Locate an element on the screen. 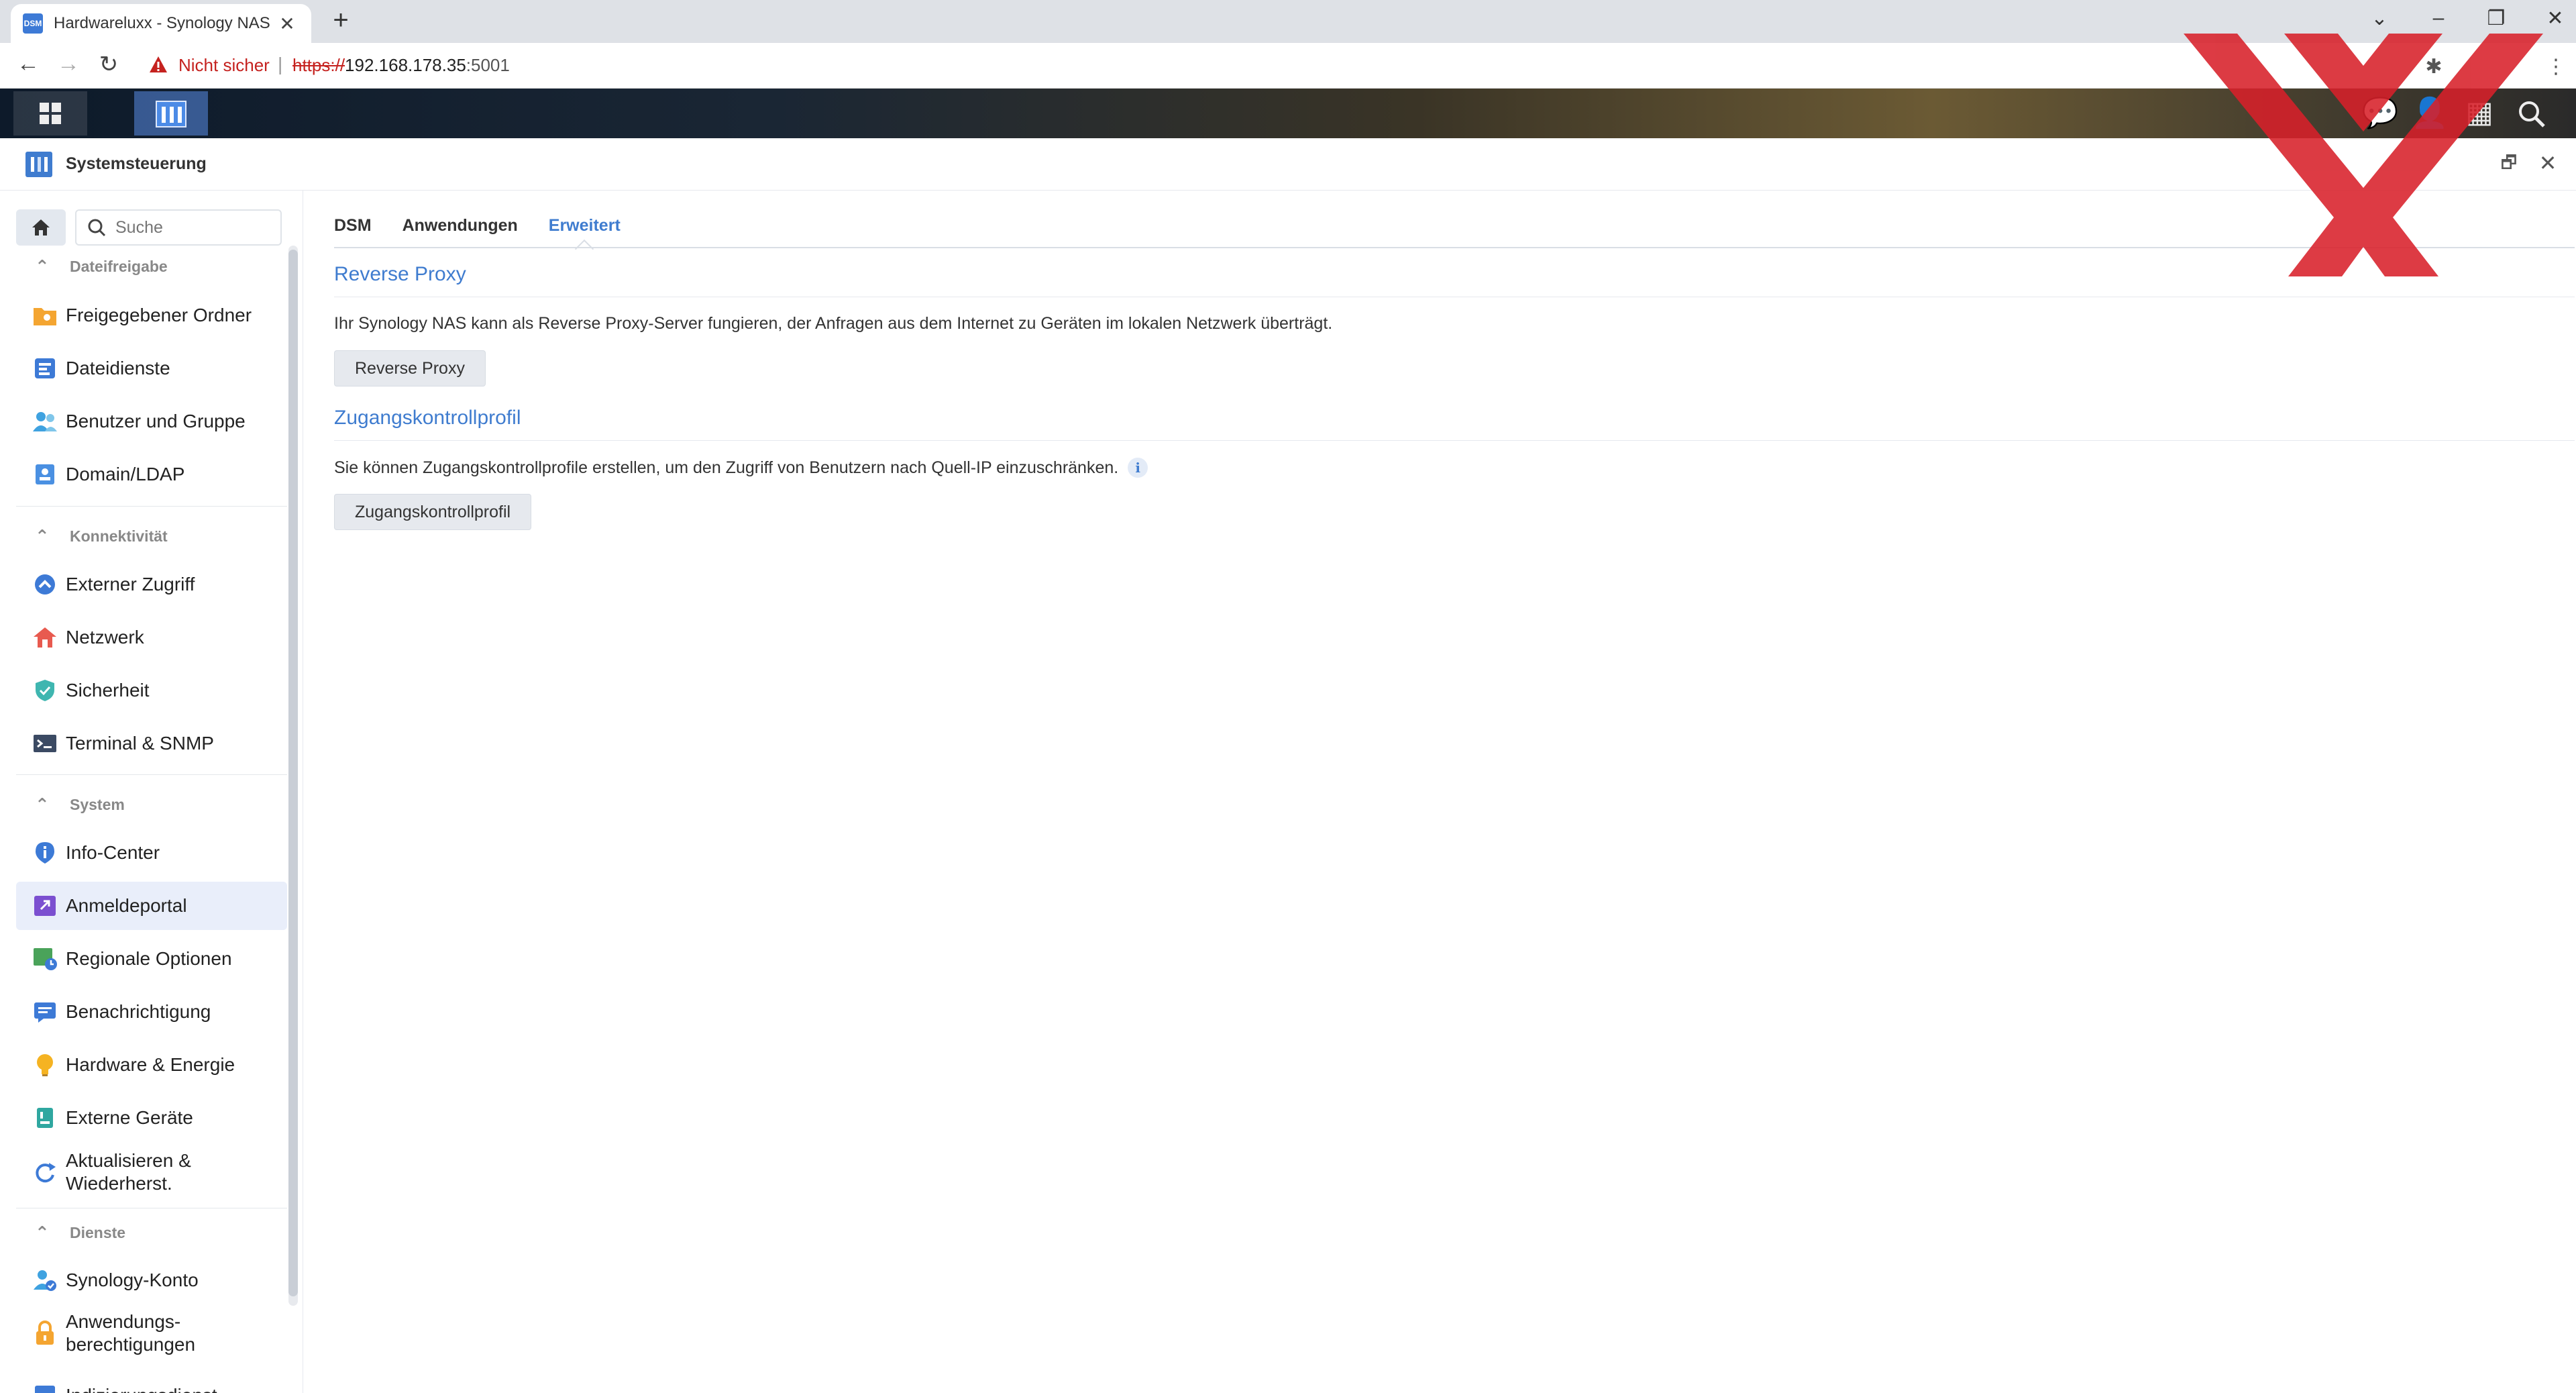 This screenshot has height=1393, width=2576. new-tab-button: + is located at coordinates (340, 20).